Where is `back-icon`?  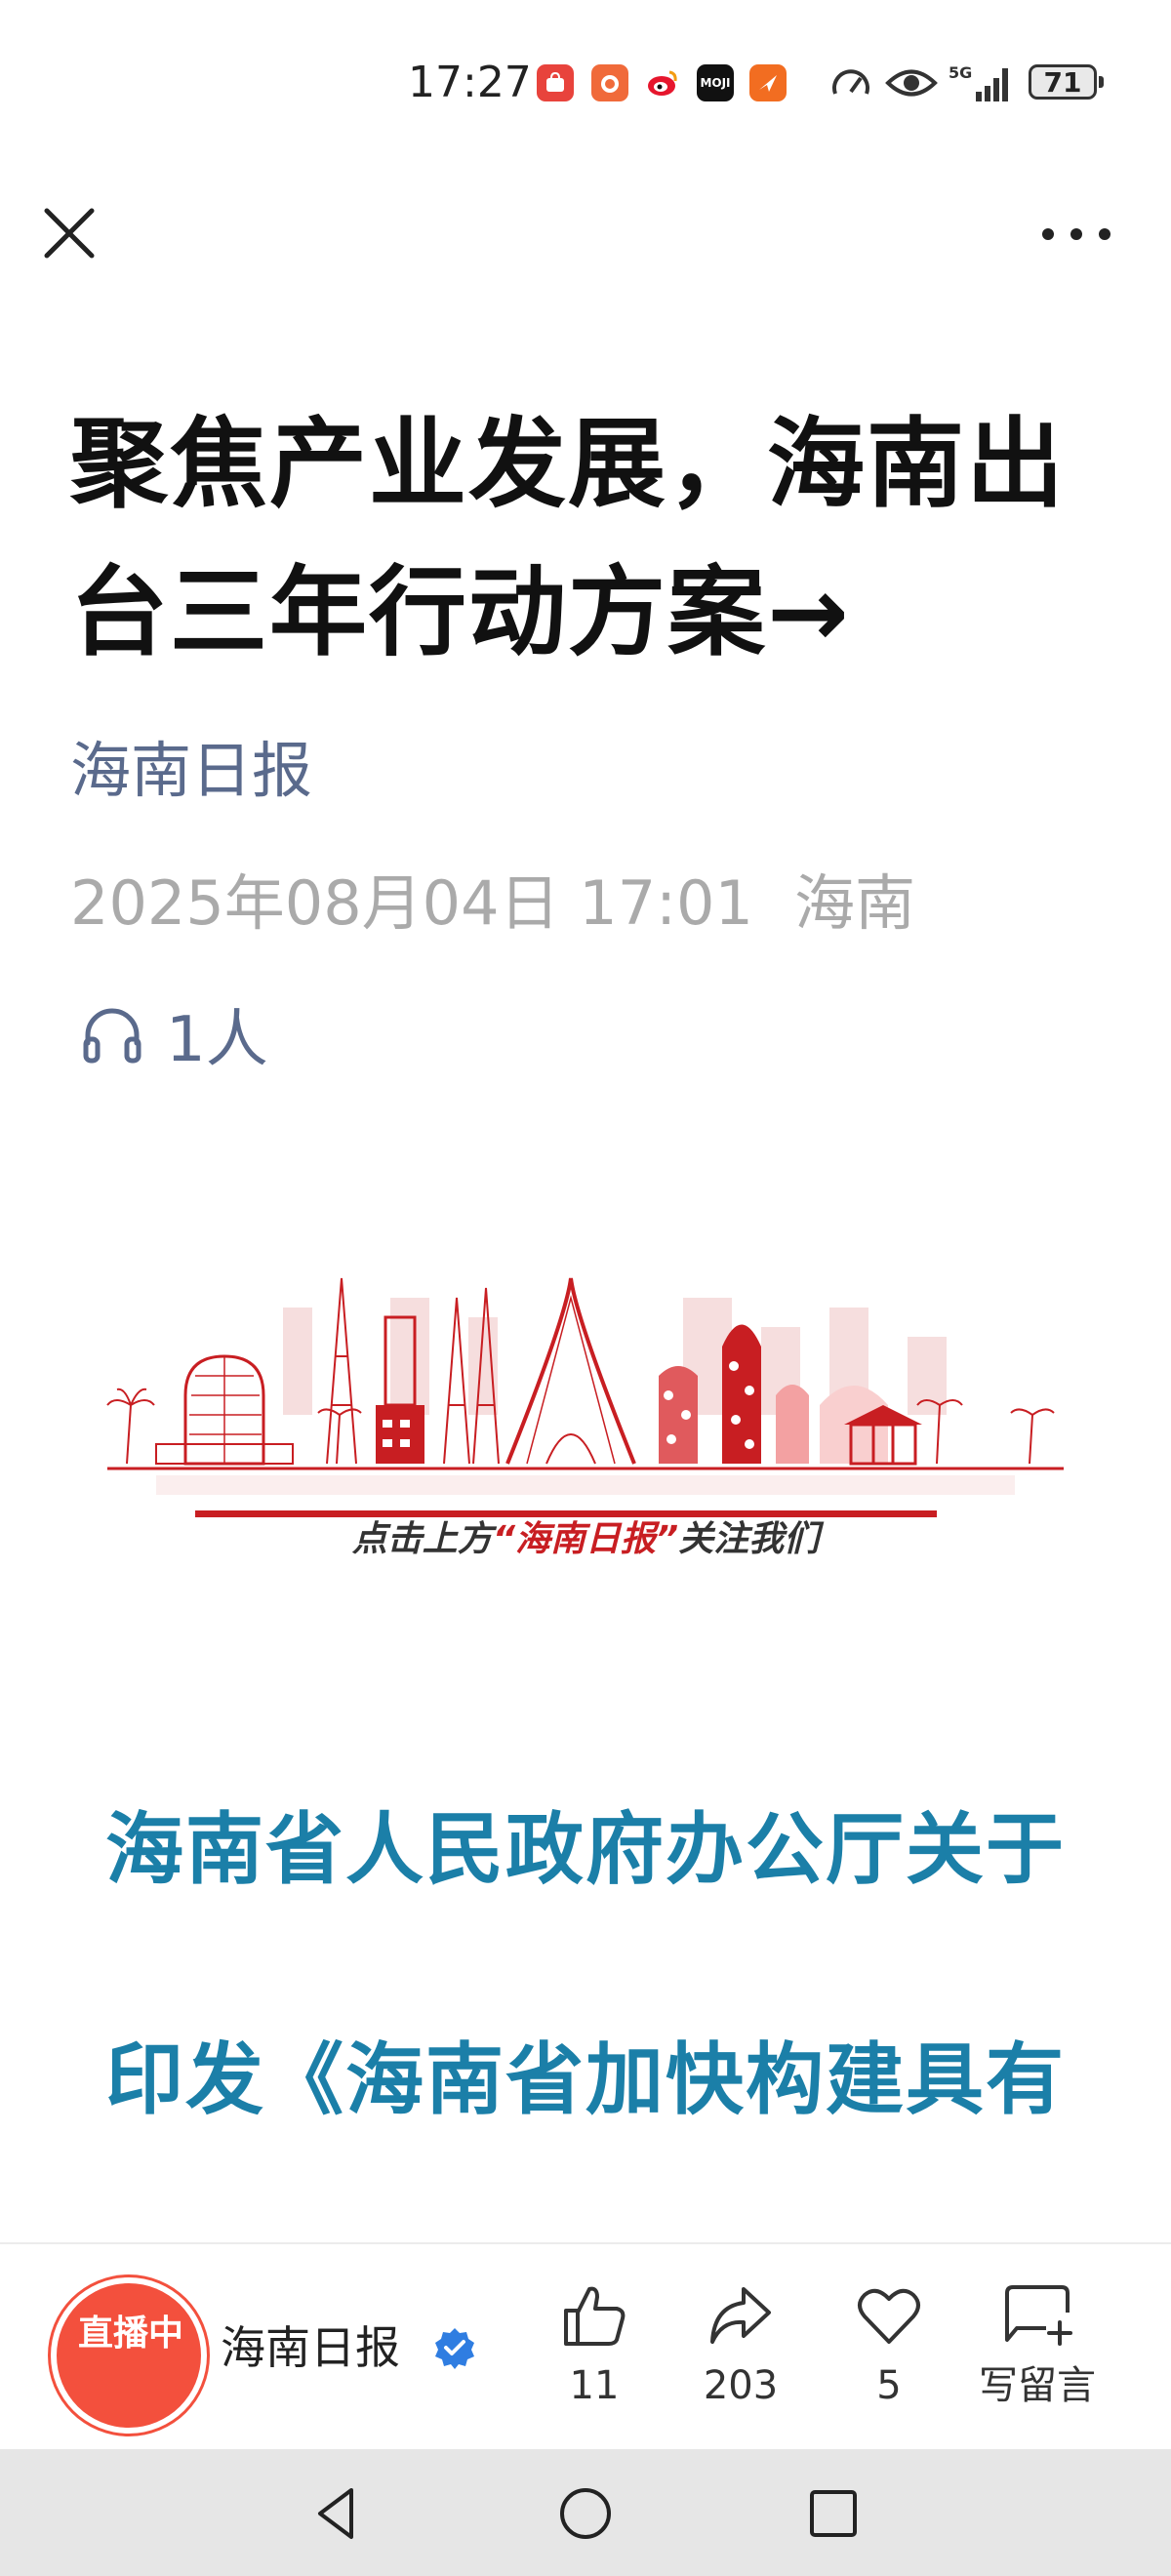
back-icon is located at coordinates (337, 2513).